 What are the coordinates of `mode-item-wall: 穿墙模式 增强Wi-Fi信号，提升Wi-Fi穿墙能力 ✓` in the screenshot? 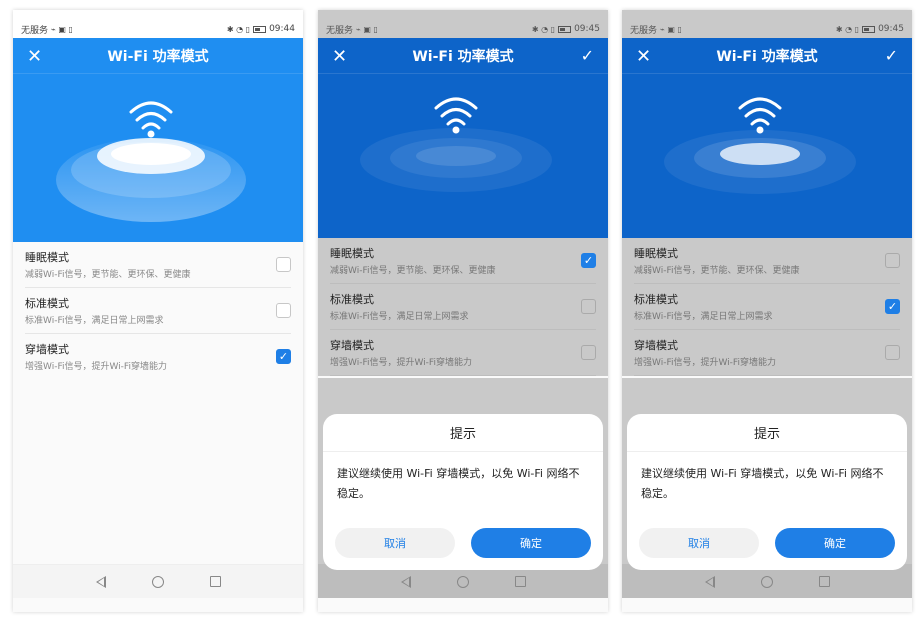 It's located at (158, 357).